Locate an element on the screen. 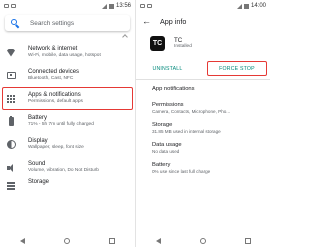  storage-icon is located at coordinates (11, 186).